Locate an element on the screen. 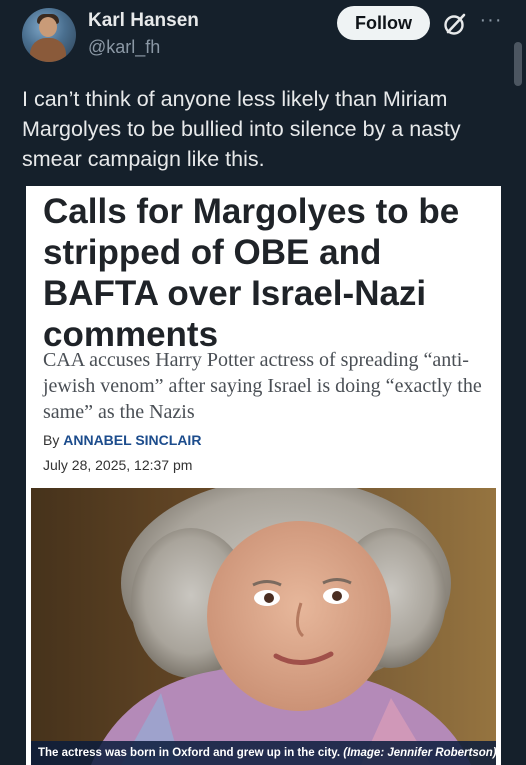  byline-prefix: By is located at coordinates (51, 440).